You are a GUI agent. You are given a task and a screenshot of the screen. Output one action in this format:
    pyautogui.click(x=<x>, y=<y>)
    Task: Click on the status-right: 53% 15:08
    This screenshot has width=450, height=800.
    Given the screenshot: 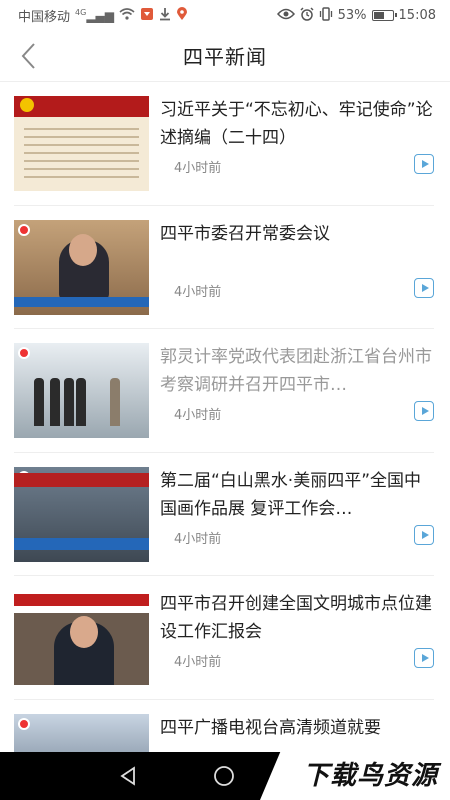 What is the action you would take?
    pyautogui.click(x=356, y=15)
    